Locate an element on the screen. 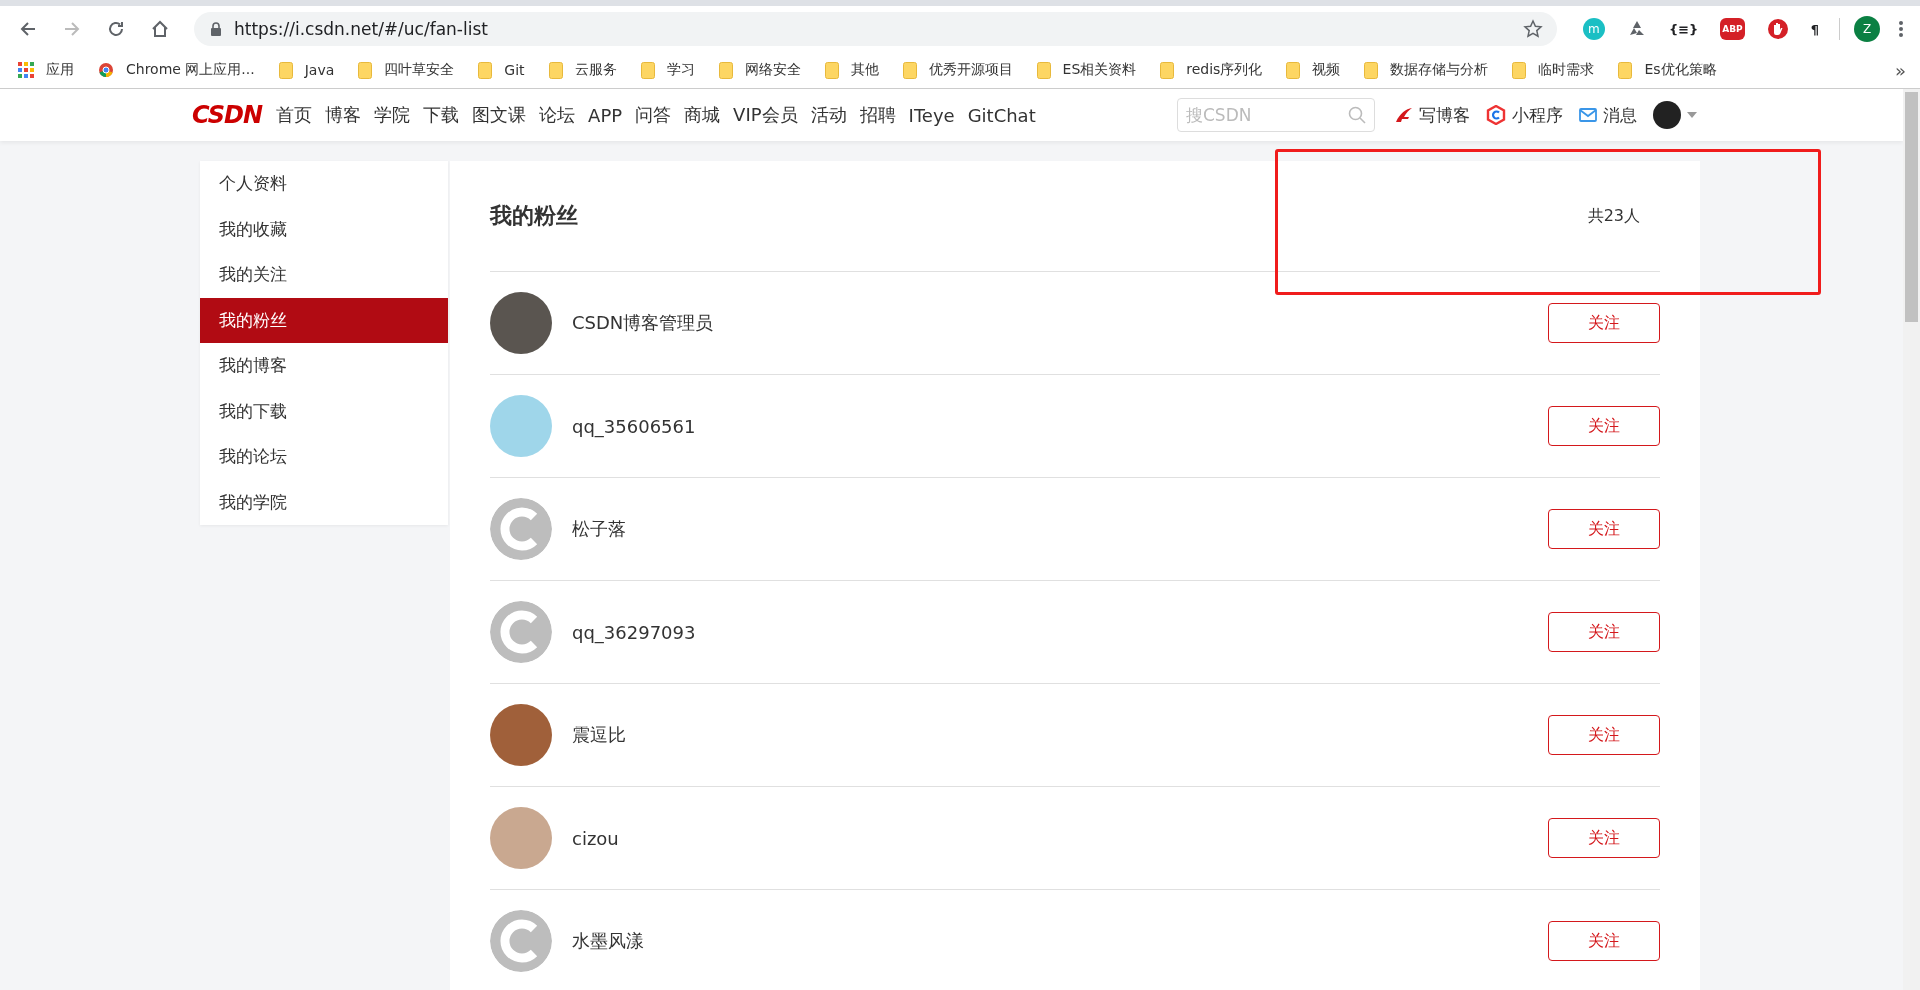  nav-link: 商城 is located at coordinates (702, 115).